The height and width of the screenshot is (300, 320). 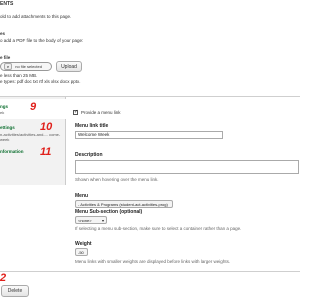 I want to click on provide-menu-link-label: Provide a menu link, so click(x=101, y=112).